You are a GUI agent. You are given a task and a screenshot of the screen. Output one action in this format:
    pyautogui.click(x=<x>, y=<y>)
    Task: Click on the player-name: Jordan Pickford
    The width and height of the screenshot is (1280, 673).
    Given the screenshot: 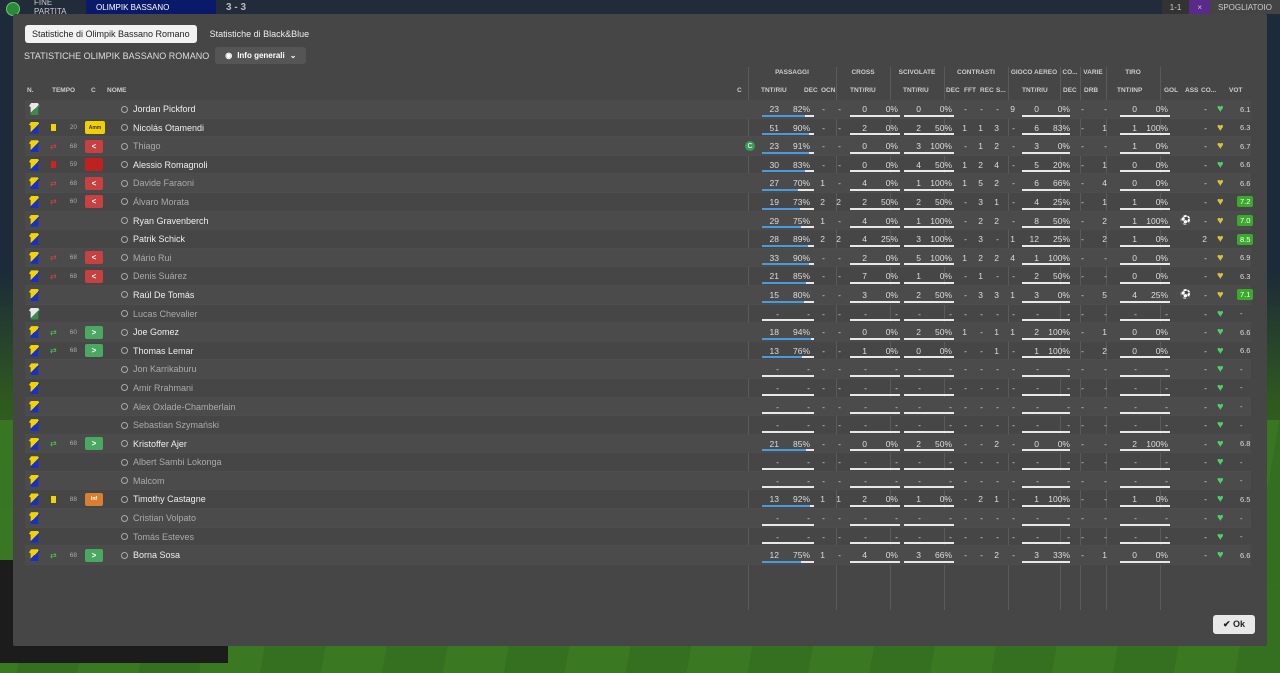 What is the action you would take?
    pyautogui.click(x=164, y=109)
    